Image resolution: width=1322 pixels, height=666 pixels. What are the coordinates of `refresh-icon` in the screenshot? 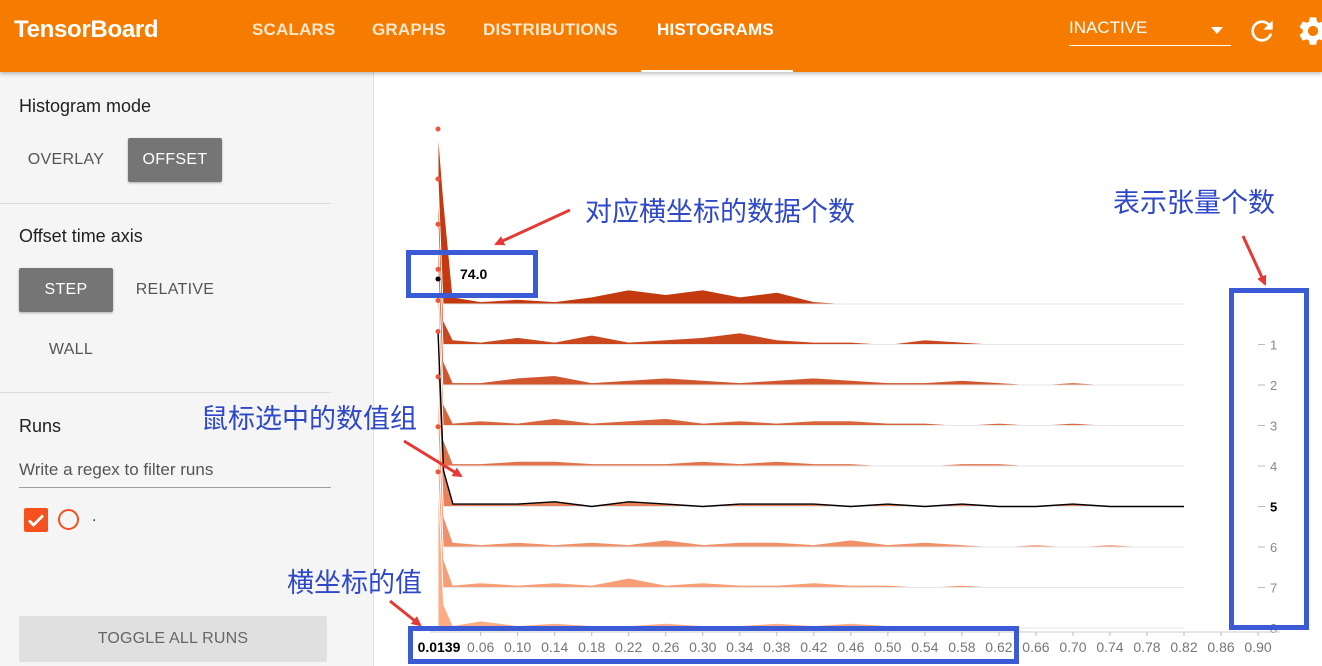 It's located at (1262, 31).